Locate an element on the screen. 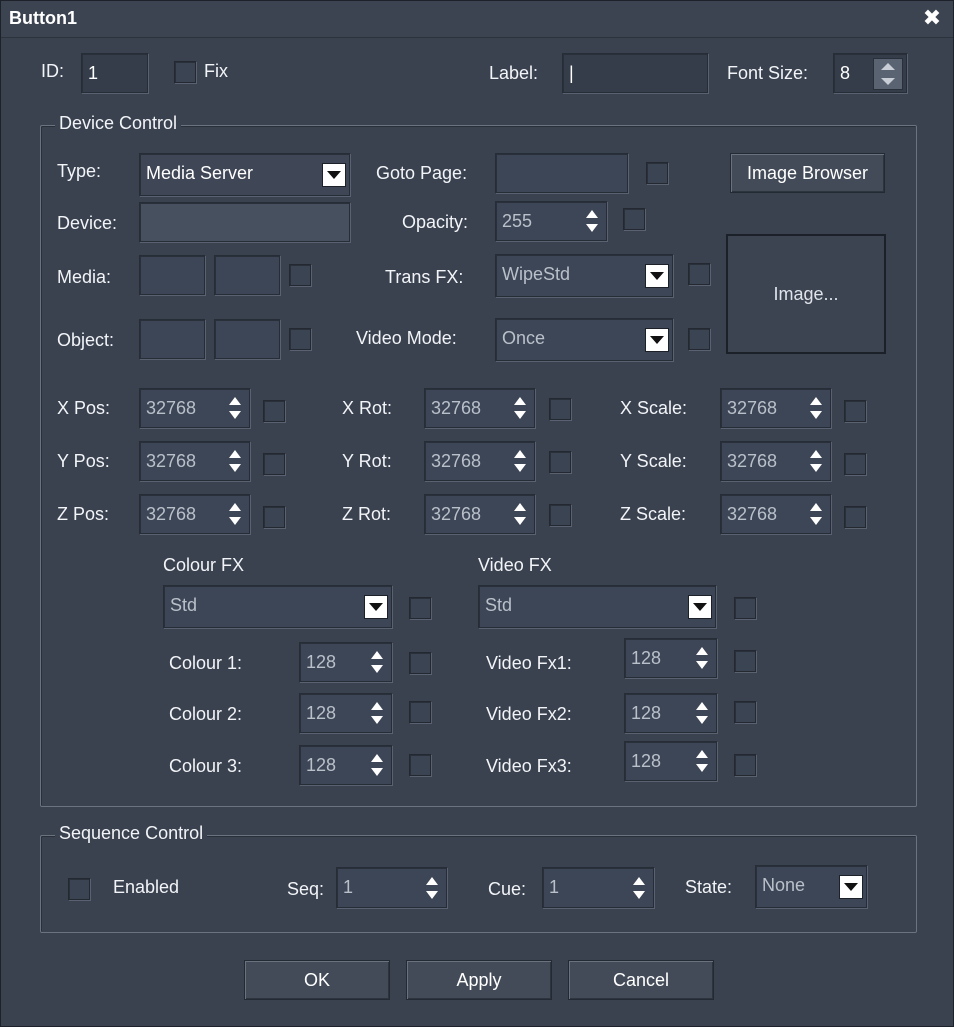  trans-fx-dropdown: WipeStd is located at coordinates (584, 275).